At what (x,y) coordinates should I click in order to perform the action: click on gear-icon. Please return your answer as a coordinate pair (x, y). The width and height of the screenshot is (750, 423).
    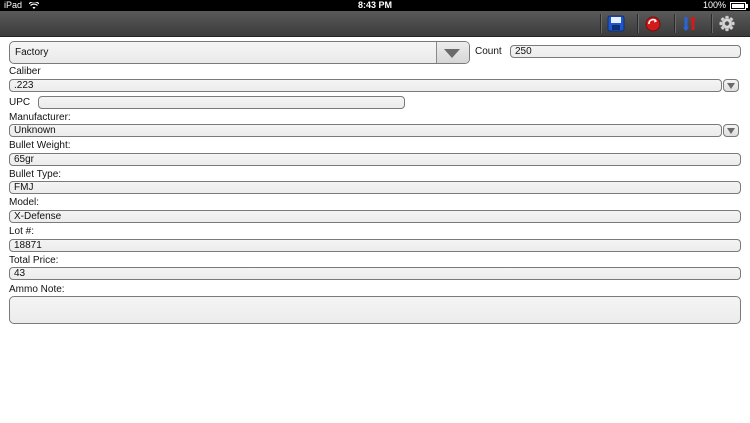
    Looking at the image, I should click on (727, 23).